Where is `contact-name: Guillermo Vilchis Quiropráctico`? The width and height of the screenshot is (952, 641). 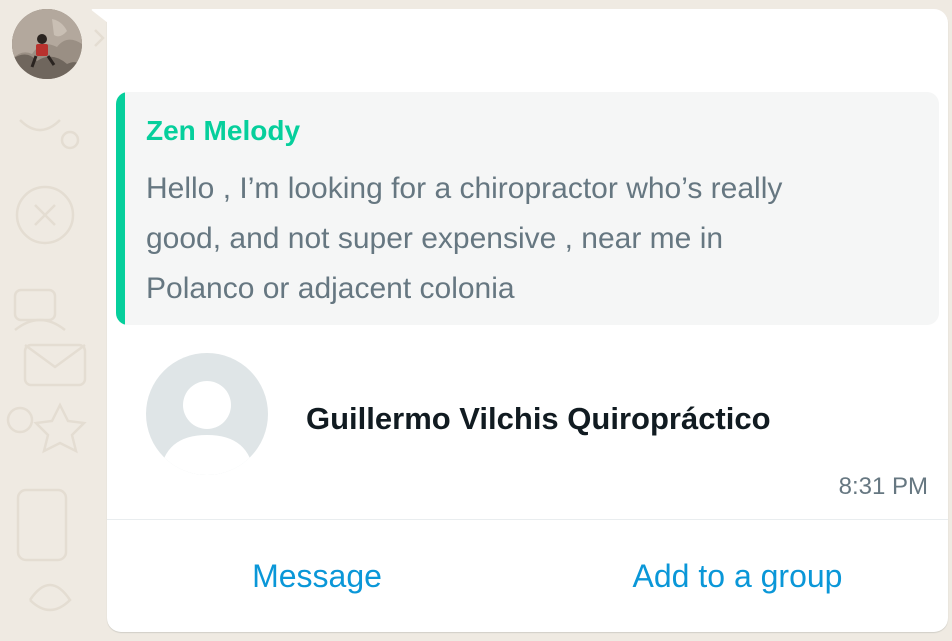 contact-name: Guillermo Vilchis Quiropráctico is located at coordinates (538, 419).